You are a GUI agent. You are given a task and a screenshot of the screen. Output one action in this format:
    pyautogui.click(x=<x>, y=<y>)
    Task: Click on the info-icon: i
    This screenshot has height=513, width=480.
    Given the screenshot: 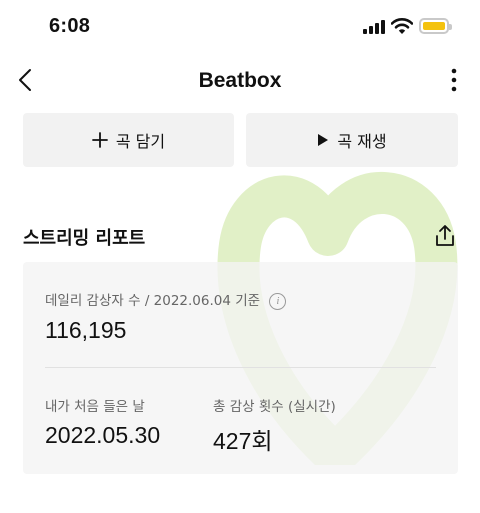 What is the action you would take?
    pyautogui.click(x=278, y=301)
    